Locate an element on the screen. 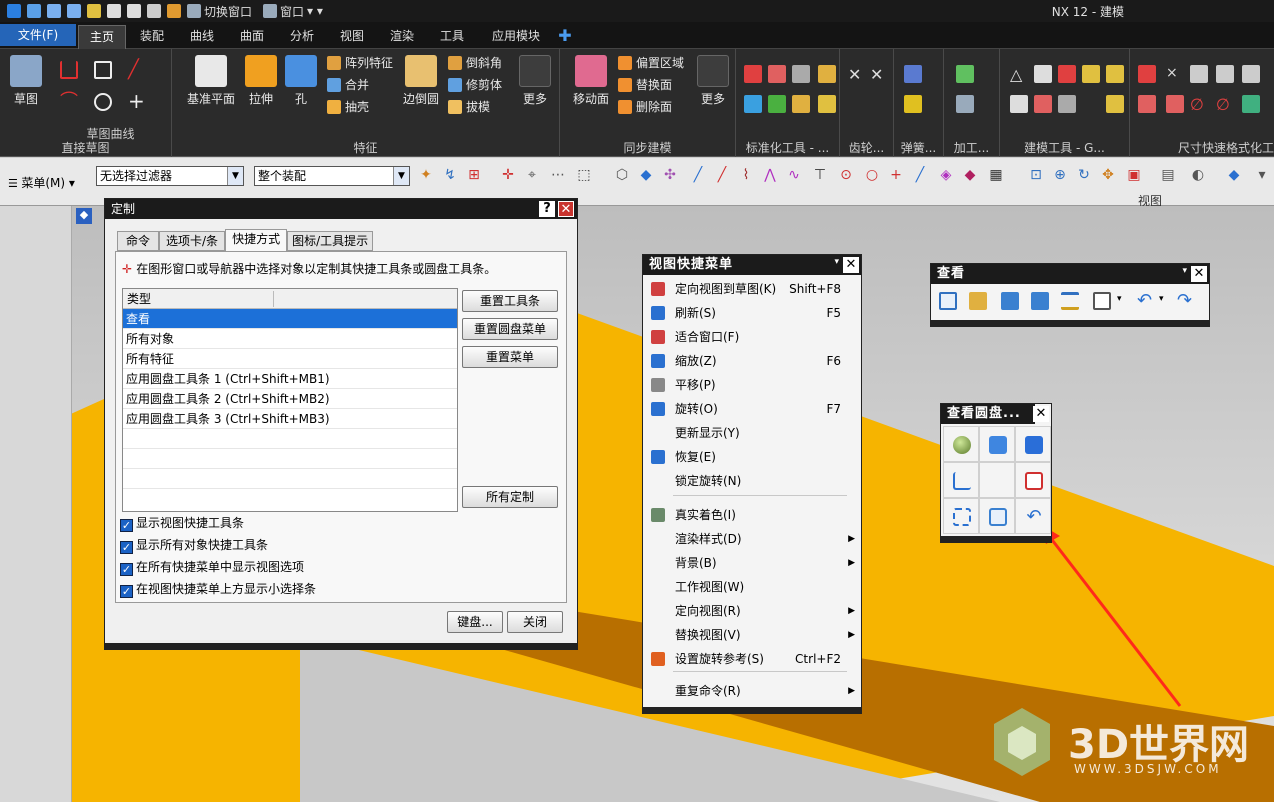  std-tool-2-icon is located at coordinates (777, 74).